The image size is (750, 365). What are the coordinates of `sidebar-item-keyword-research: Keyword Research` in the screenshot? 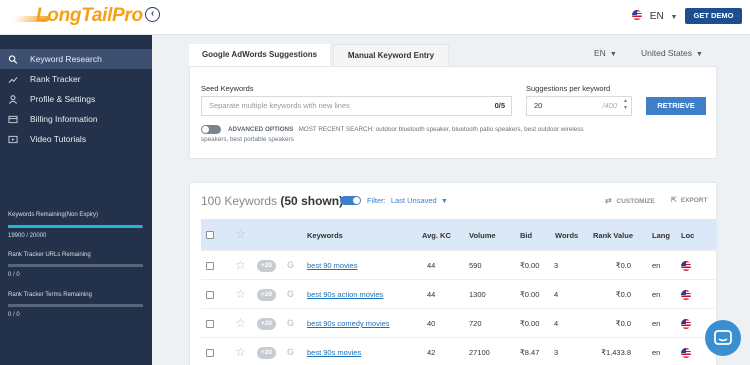 It's located at (76, 59).